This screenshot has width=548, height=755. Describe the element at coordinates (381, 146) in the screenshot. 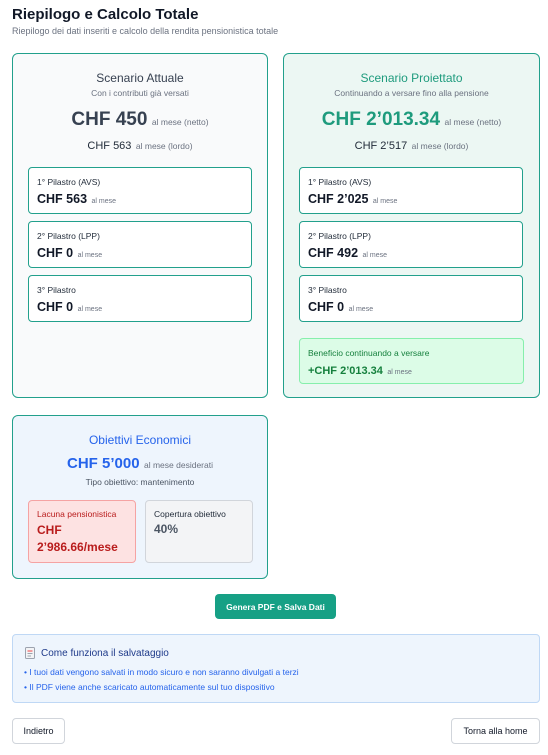

I see `projected-gross-amount: CHF 2’517` at that location.